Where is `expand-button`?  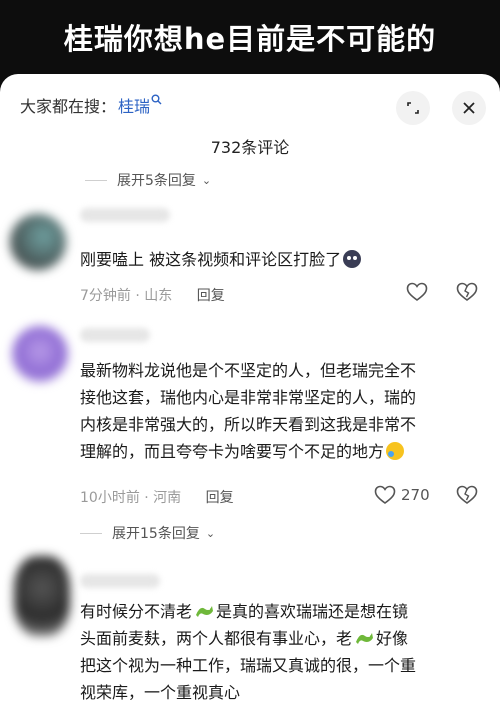 expand-button is located at coordinates (413, 108).